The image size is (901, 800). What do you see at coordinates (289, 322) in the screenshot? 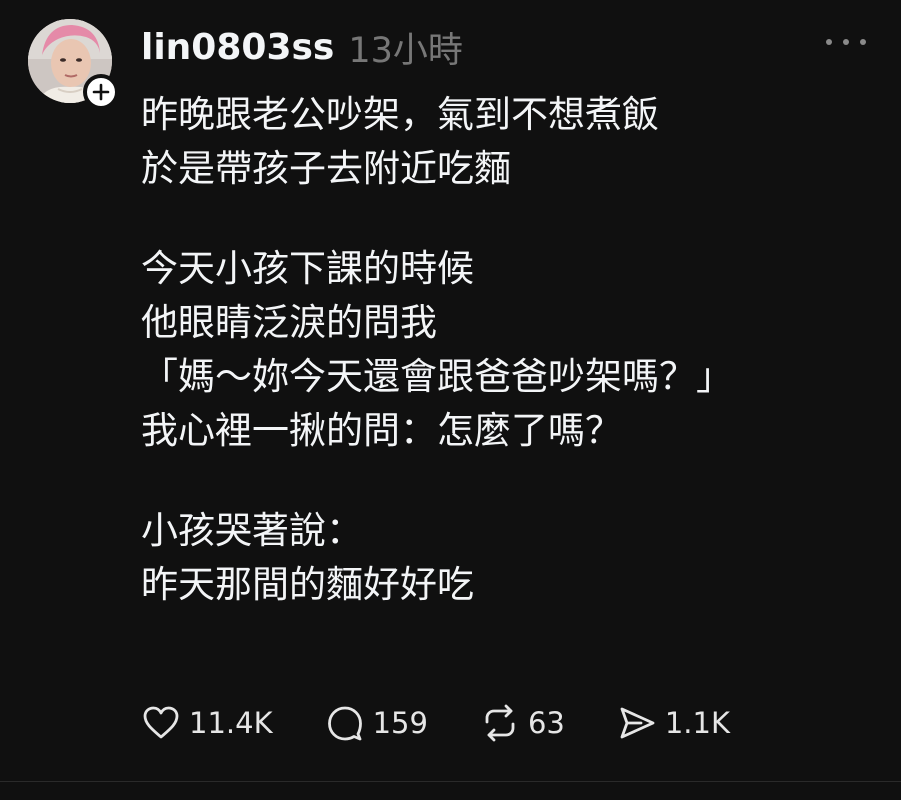
I see `post-line: 他眼睛泛淚的問我` at bounding box center [289, 322].